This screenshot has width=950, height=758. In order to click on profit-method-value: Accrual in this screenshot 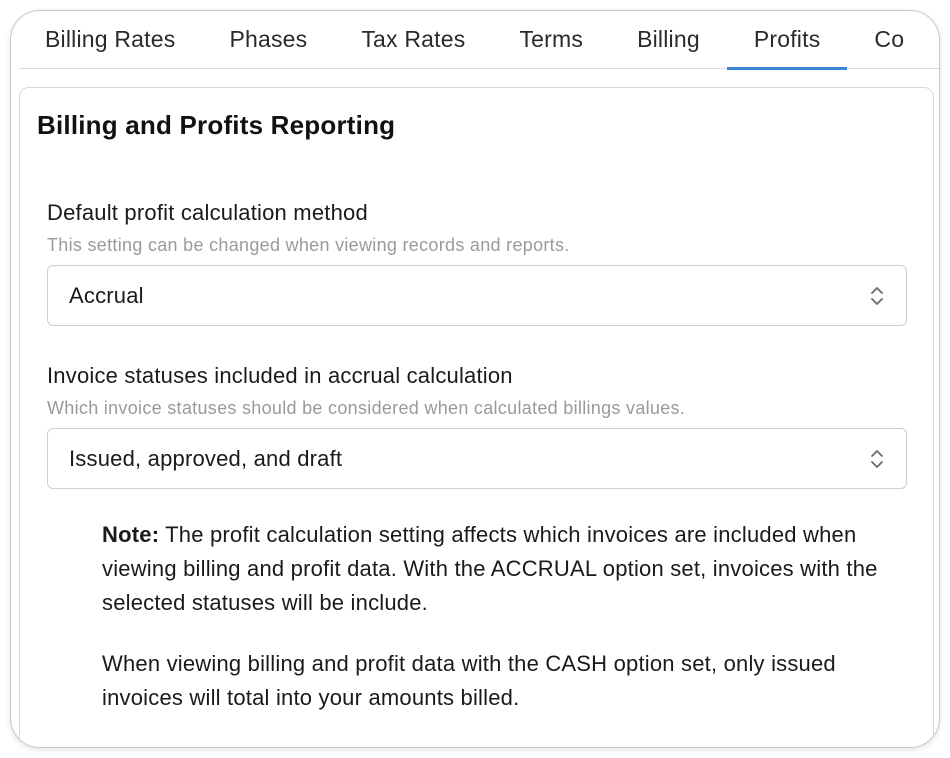, I will do `click(106, 295)`.